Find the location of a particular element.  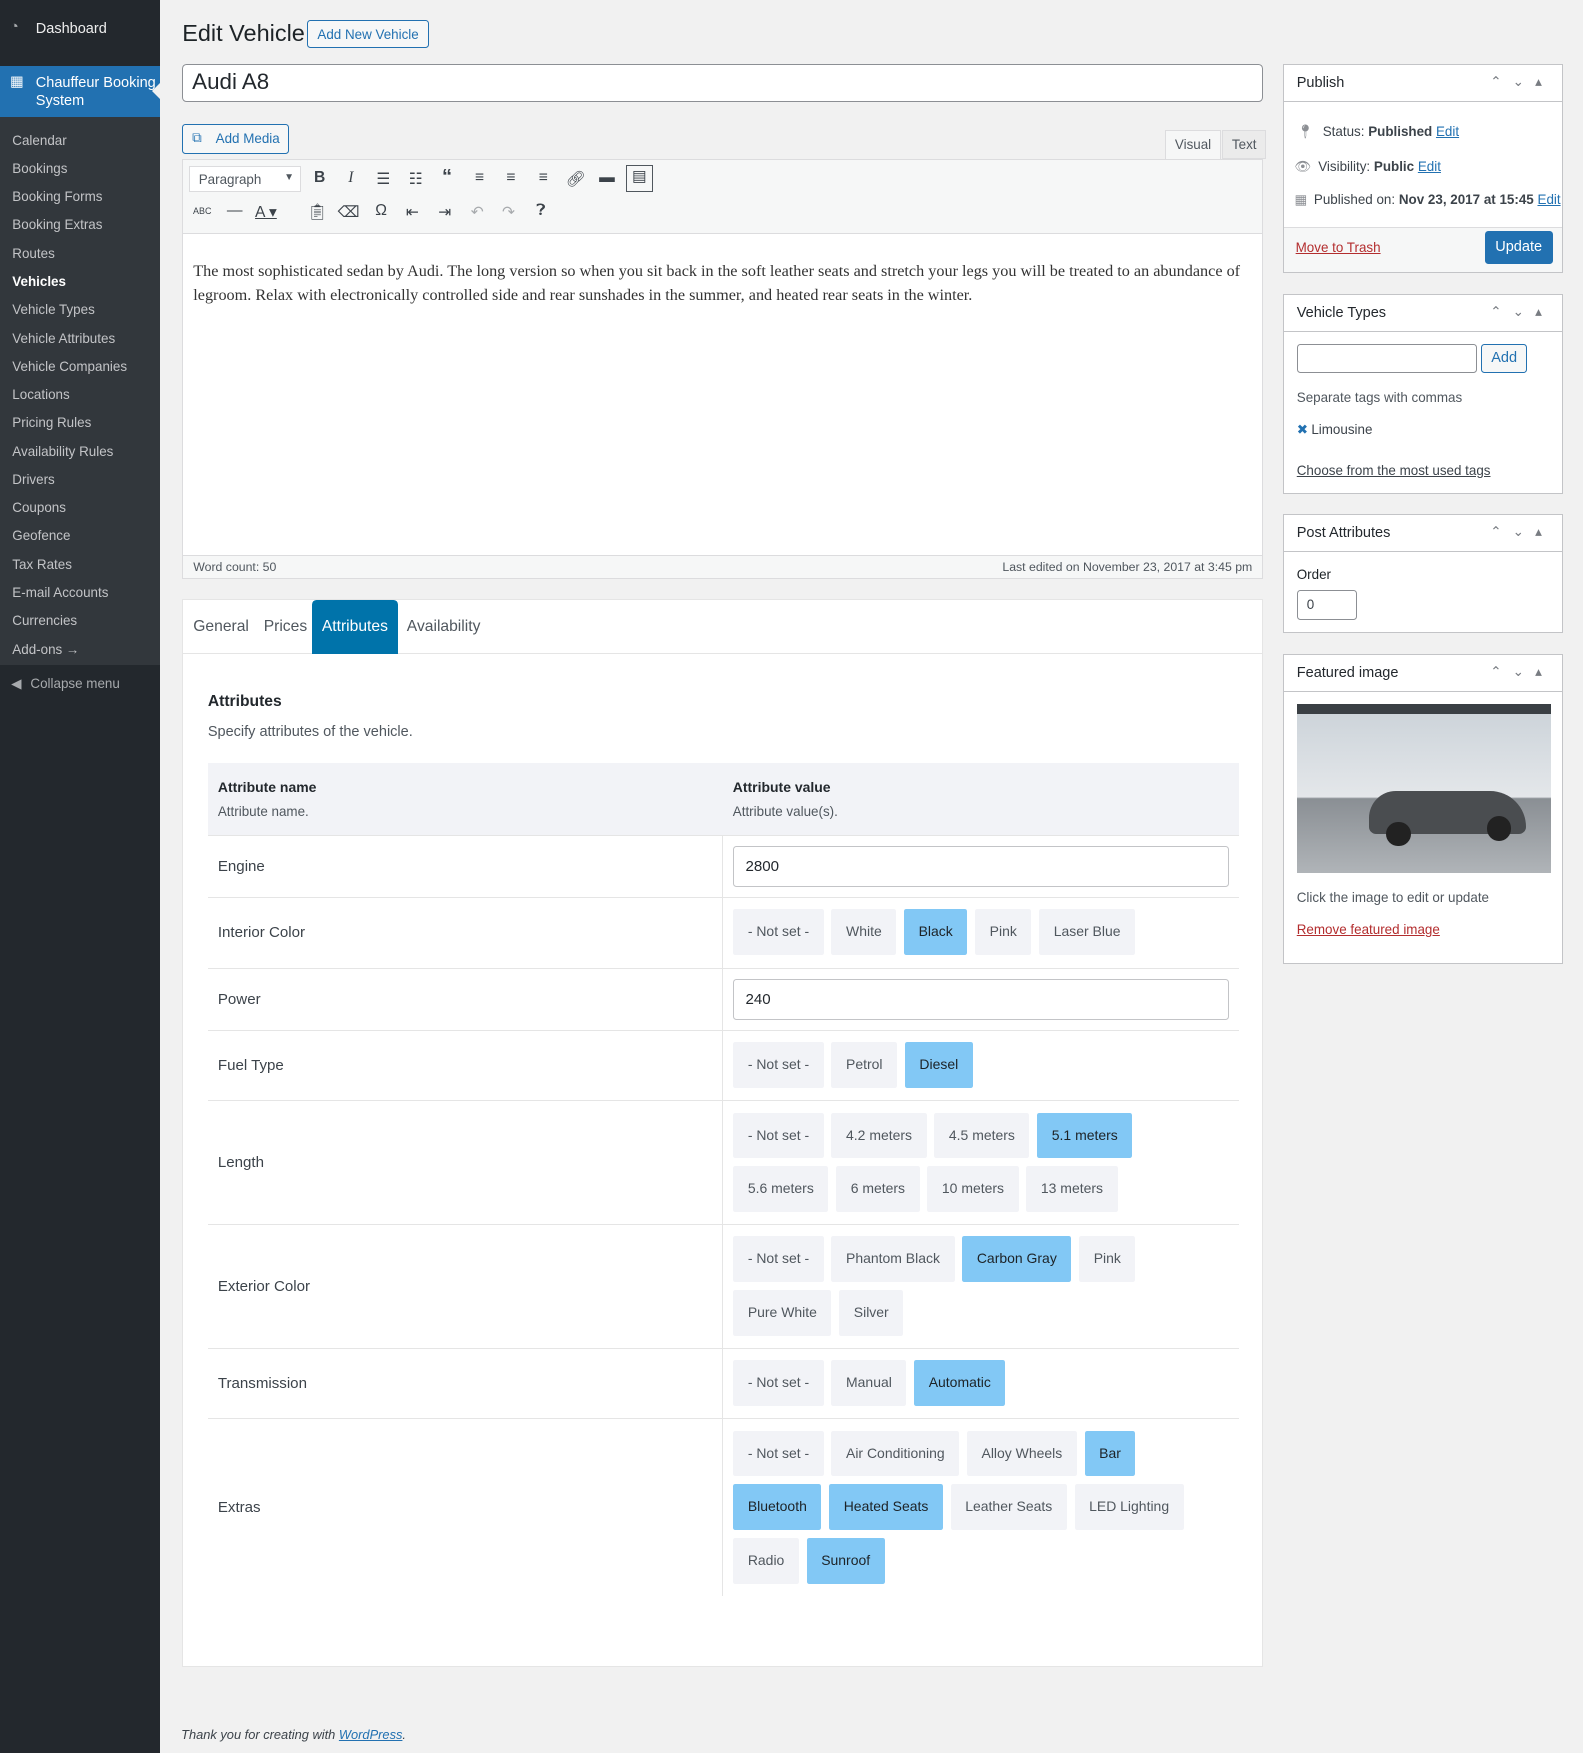

attribute-option: 4.5 meters is located at coordinates (982, 1135).